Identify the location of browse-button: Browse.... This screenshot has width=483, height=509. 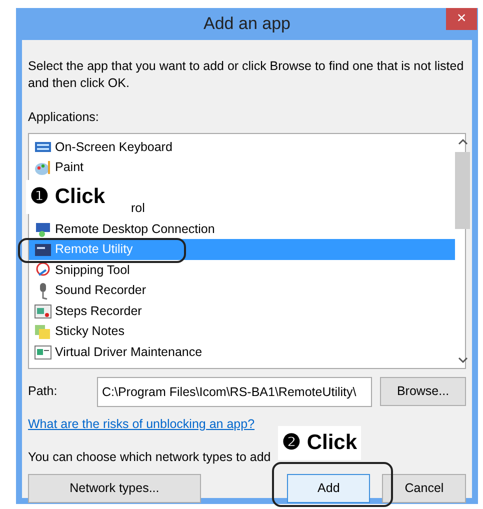
(423, 391).